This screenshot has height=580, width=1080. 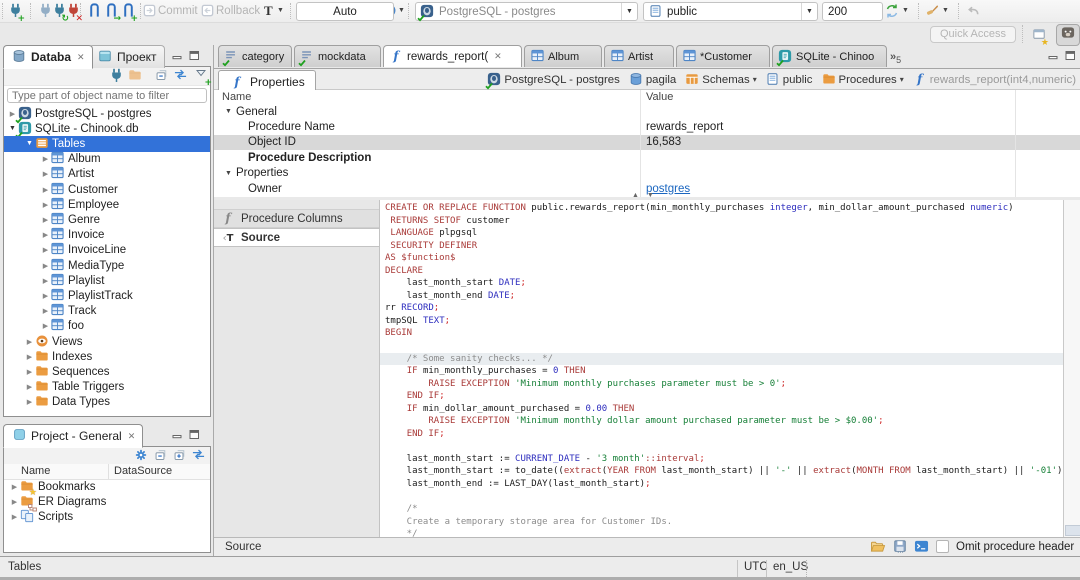 I want to click on commit-icon, so click(x=149, y=12).